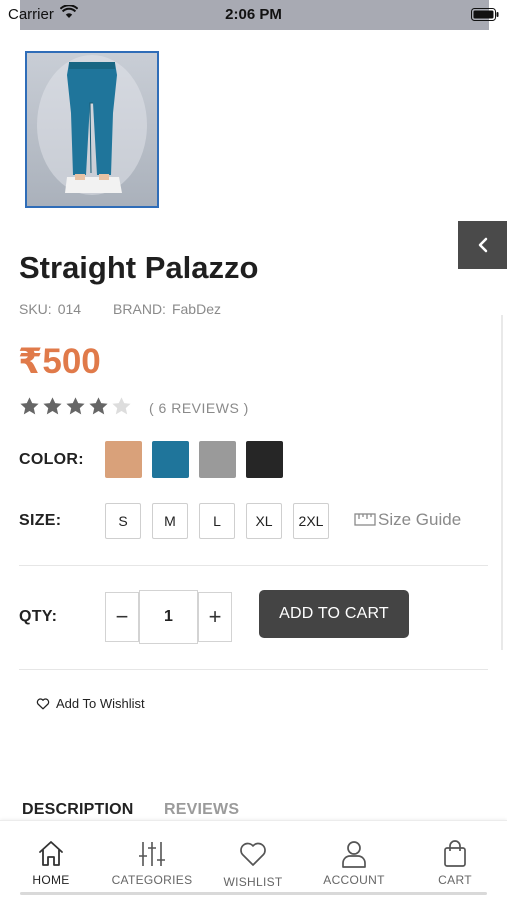 The height and width of the screenshot is (900, 507). What do you see at coordinates (354, 854) in the screenshot?
I see `user-icon` at bounding box center [354, 854].